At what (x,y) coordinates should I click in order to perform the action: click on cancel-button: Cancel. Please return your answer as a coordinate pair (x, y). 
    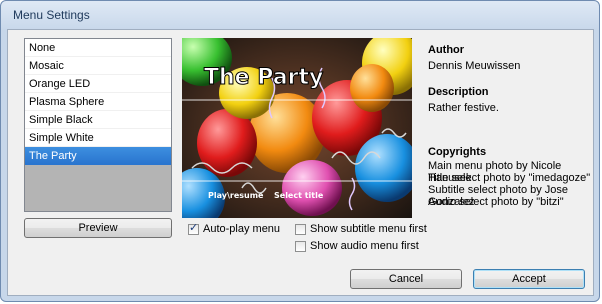
    Looking at the image, I should click on (406, 279).